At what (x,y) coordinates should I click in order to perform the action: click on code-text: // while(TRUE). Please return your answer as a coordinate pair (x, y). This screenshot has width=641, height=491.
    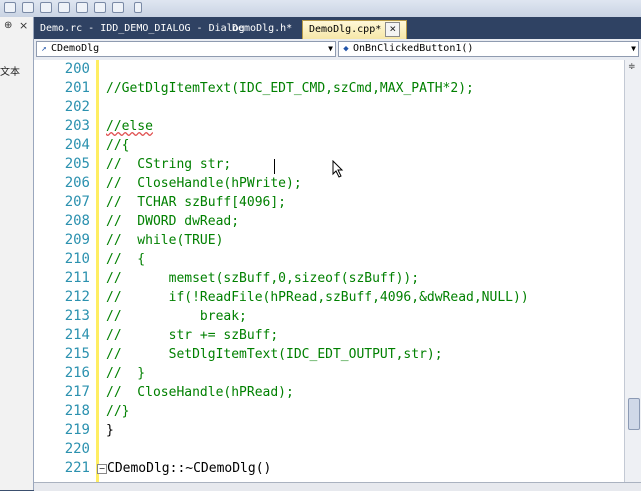
    Looking at the image, I should click on (165, 240).